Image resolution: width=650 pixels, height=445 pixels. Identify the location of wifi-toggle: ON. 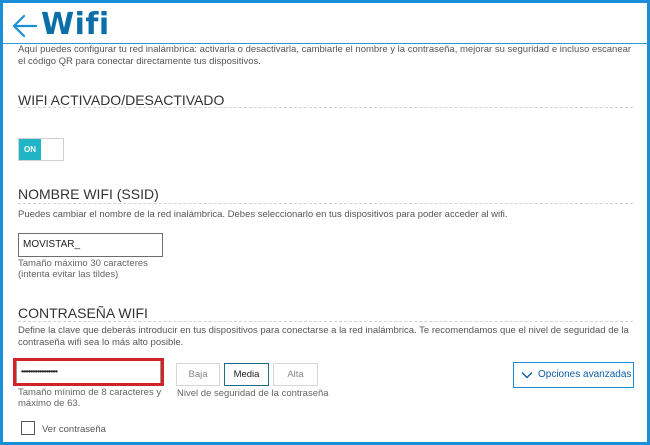
(41, 149).